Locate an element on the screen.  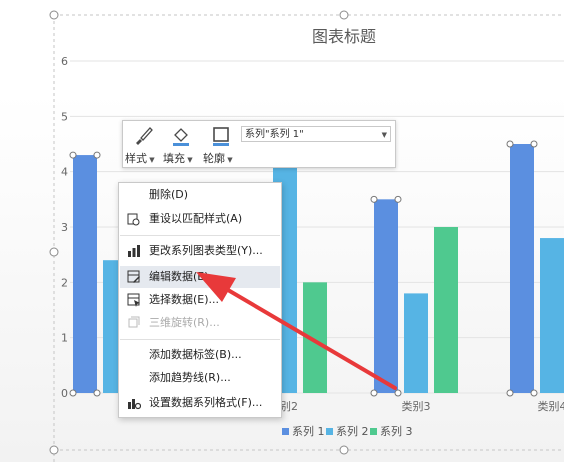
3d-rotate-icon is located at coordinates (134, 322).